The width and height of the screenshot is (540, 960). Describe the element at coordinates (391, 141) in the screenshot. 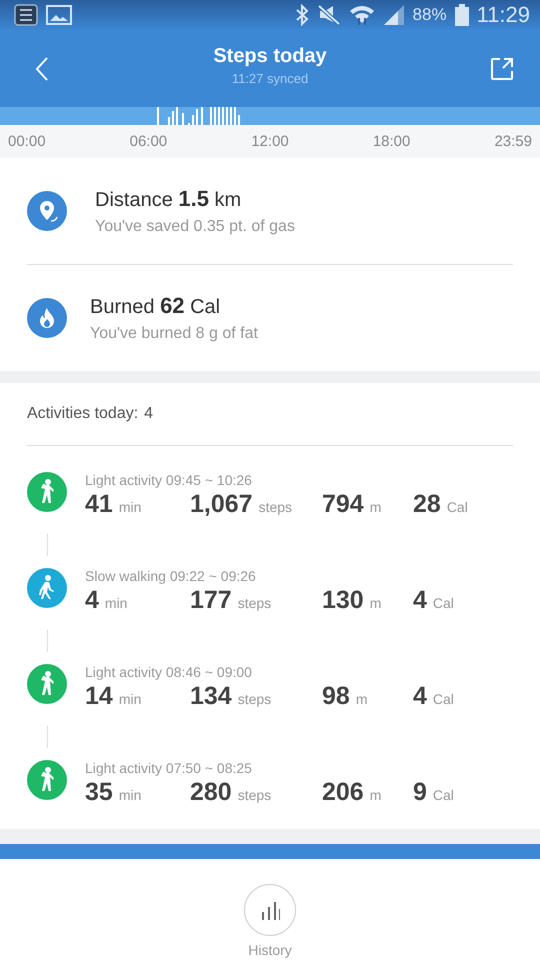

I see `time-label: 18:00` at that location.